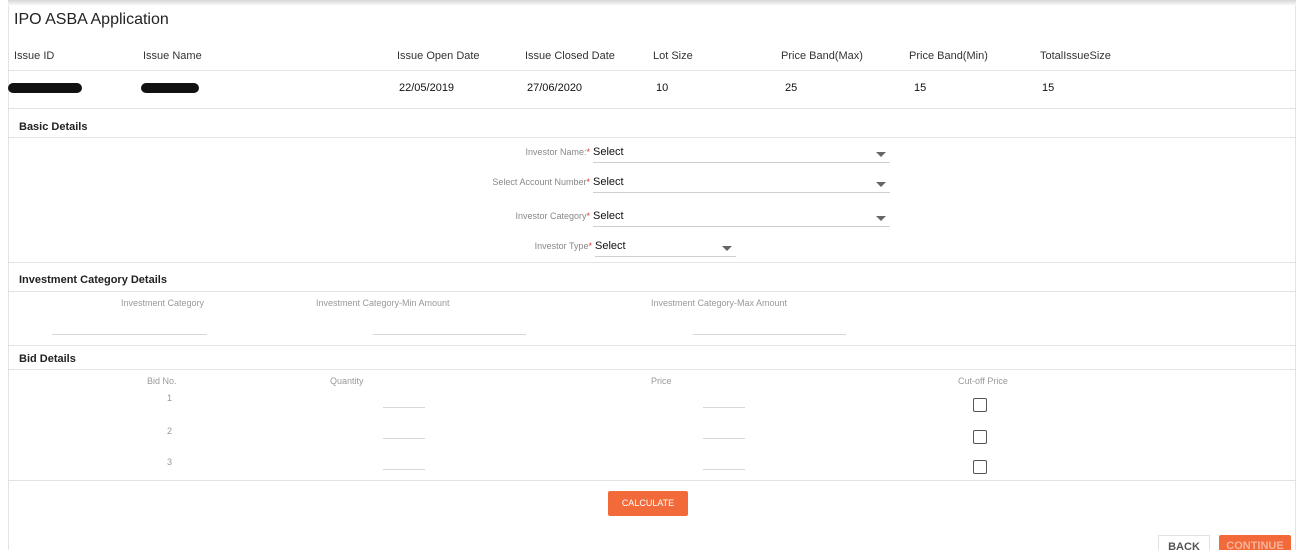  What do you see at coordinates (93, 280) in the screenshot?
I see `investment-category-title: Investment Category Details` at bounding box center [93, 280].